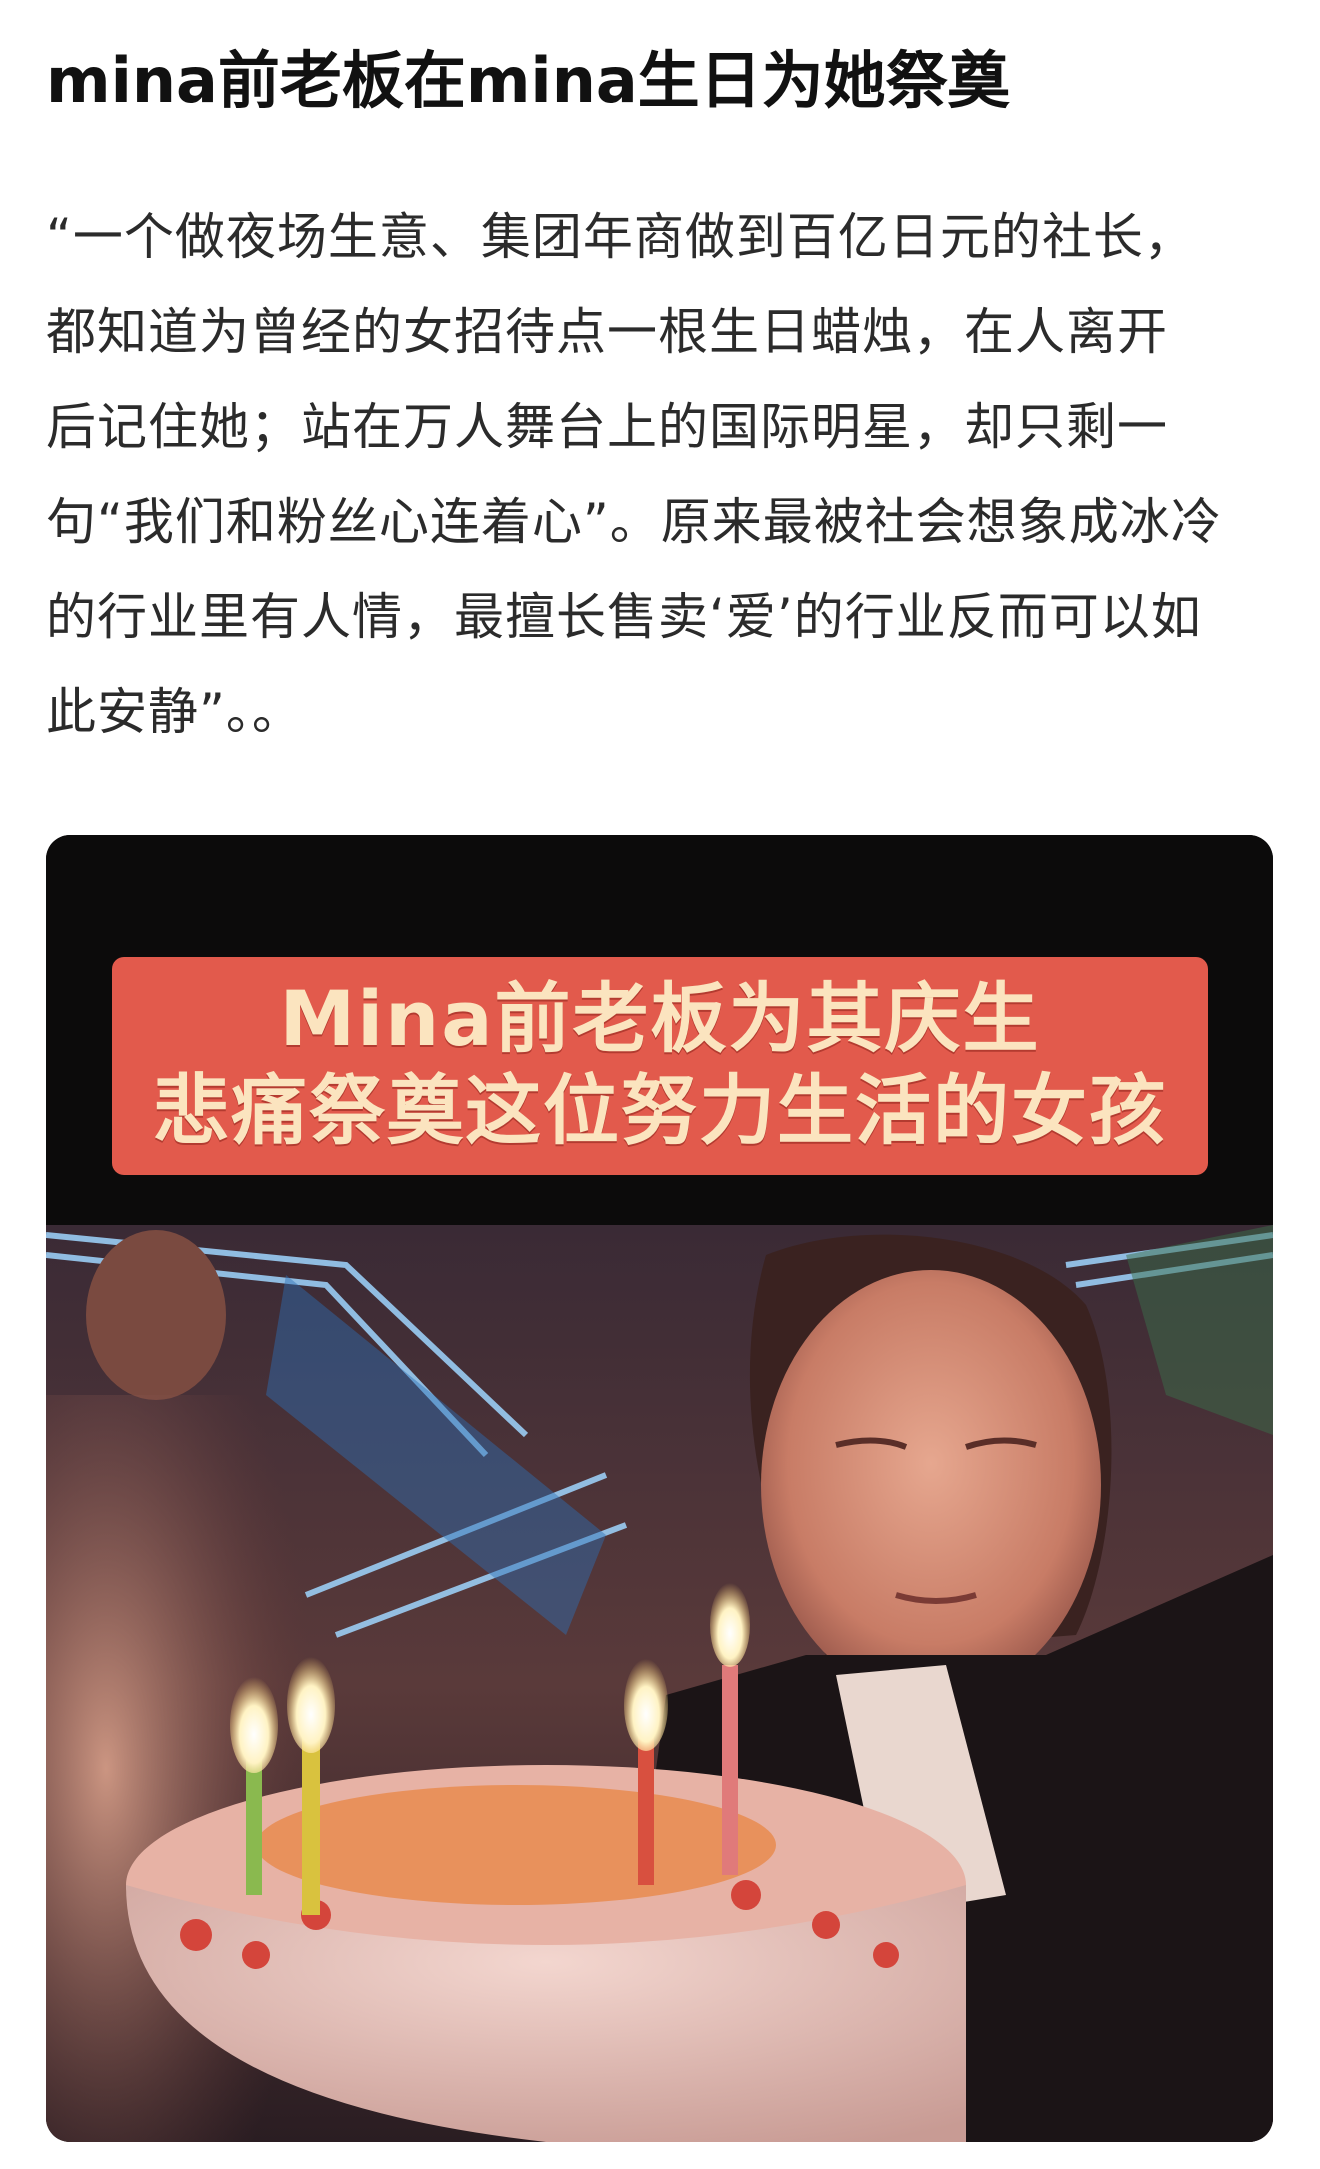  Describe the element at coordinates (931, 1485) in the screenshot. I see `man-face` at that location.